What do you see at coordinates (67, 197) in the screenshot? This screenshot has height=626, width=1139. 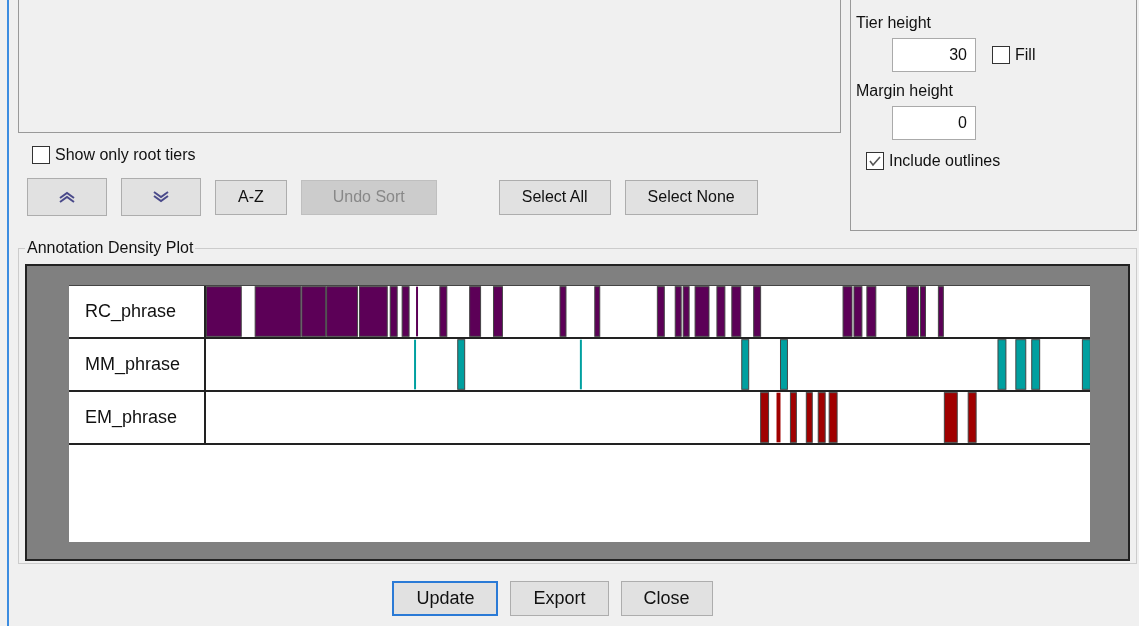 I see `double-chevron-up-icon` at bounding box center [67, 197].